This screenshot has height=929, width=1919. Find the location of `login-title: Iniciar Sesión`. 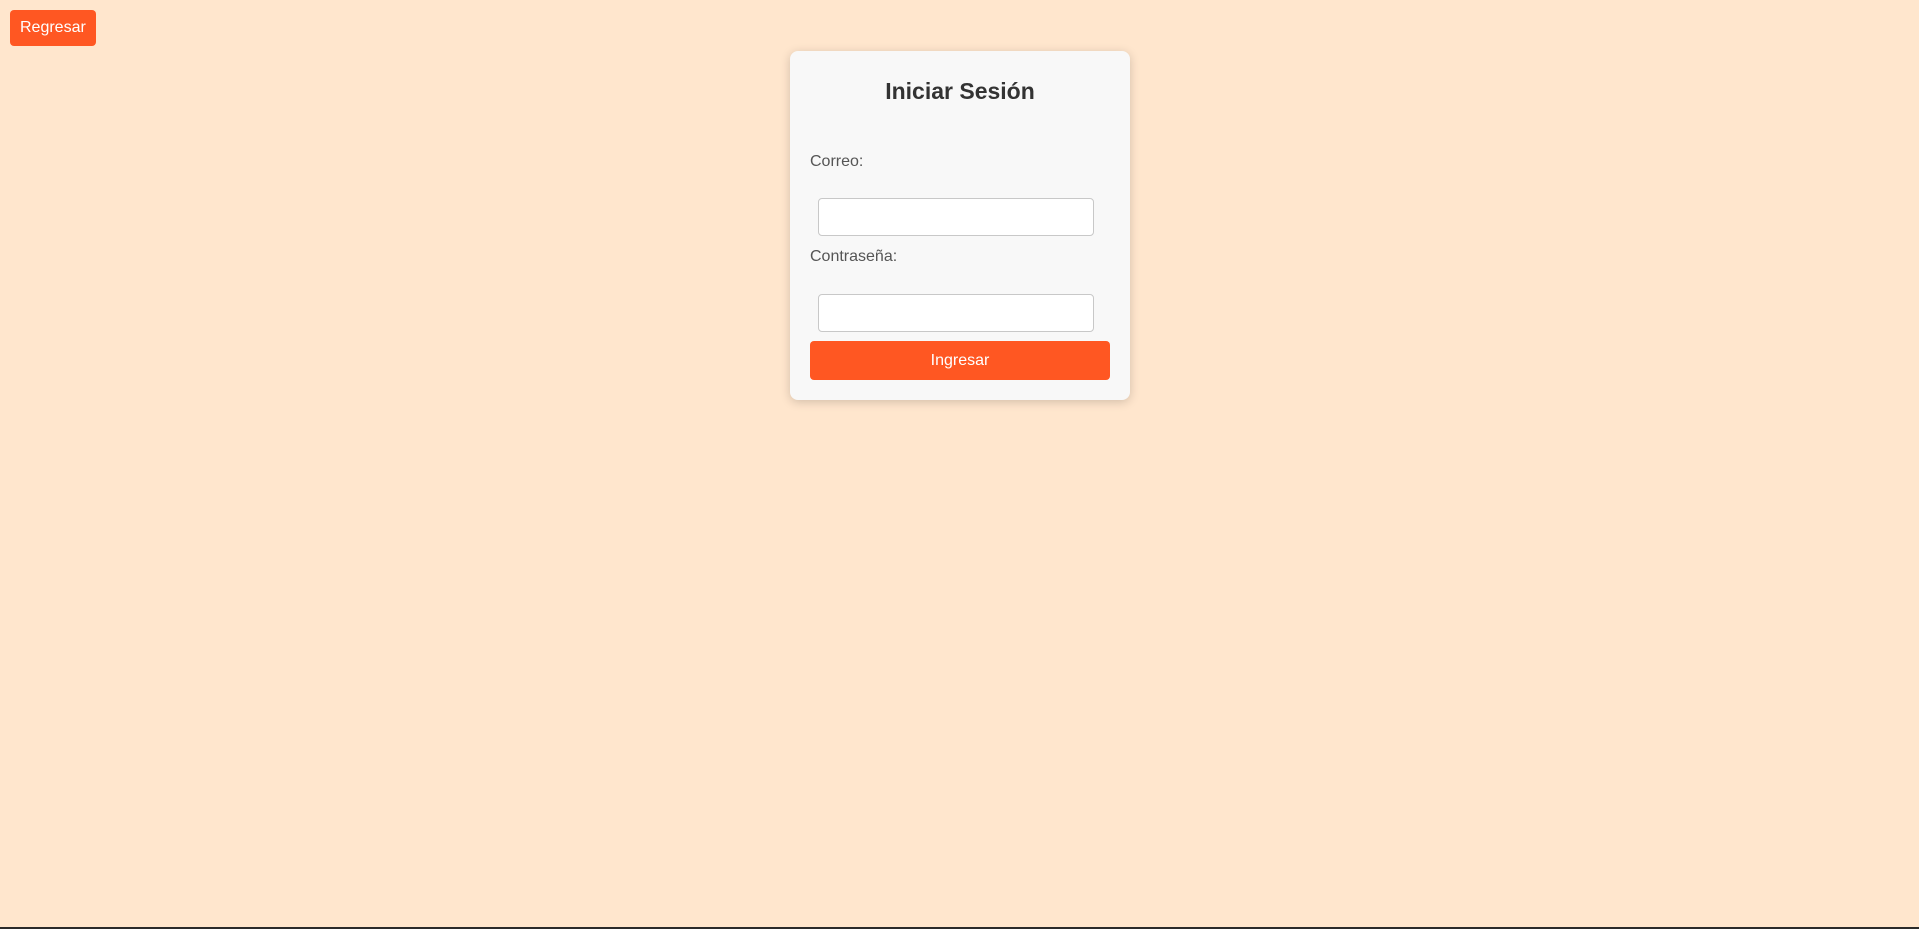

login-title: Iniciar Sesión is located at coordinates (960, 91).